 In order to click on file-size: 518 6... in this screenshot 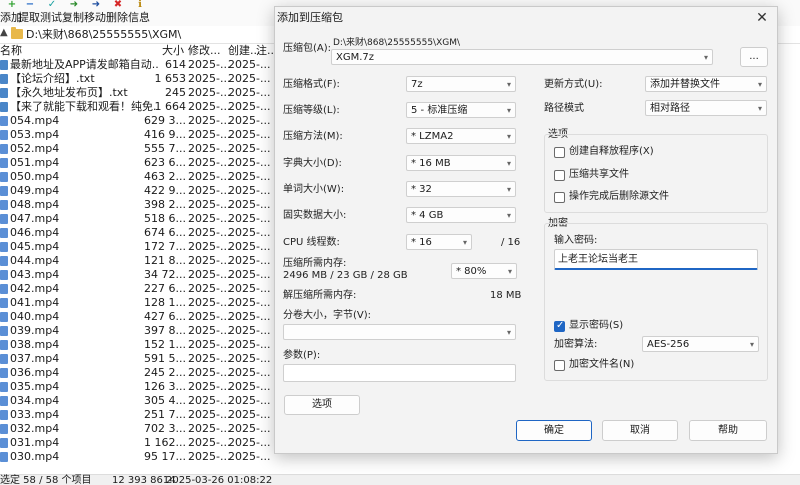, I will do `click(165, 218)`.